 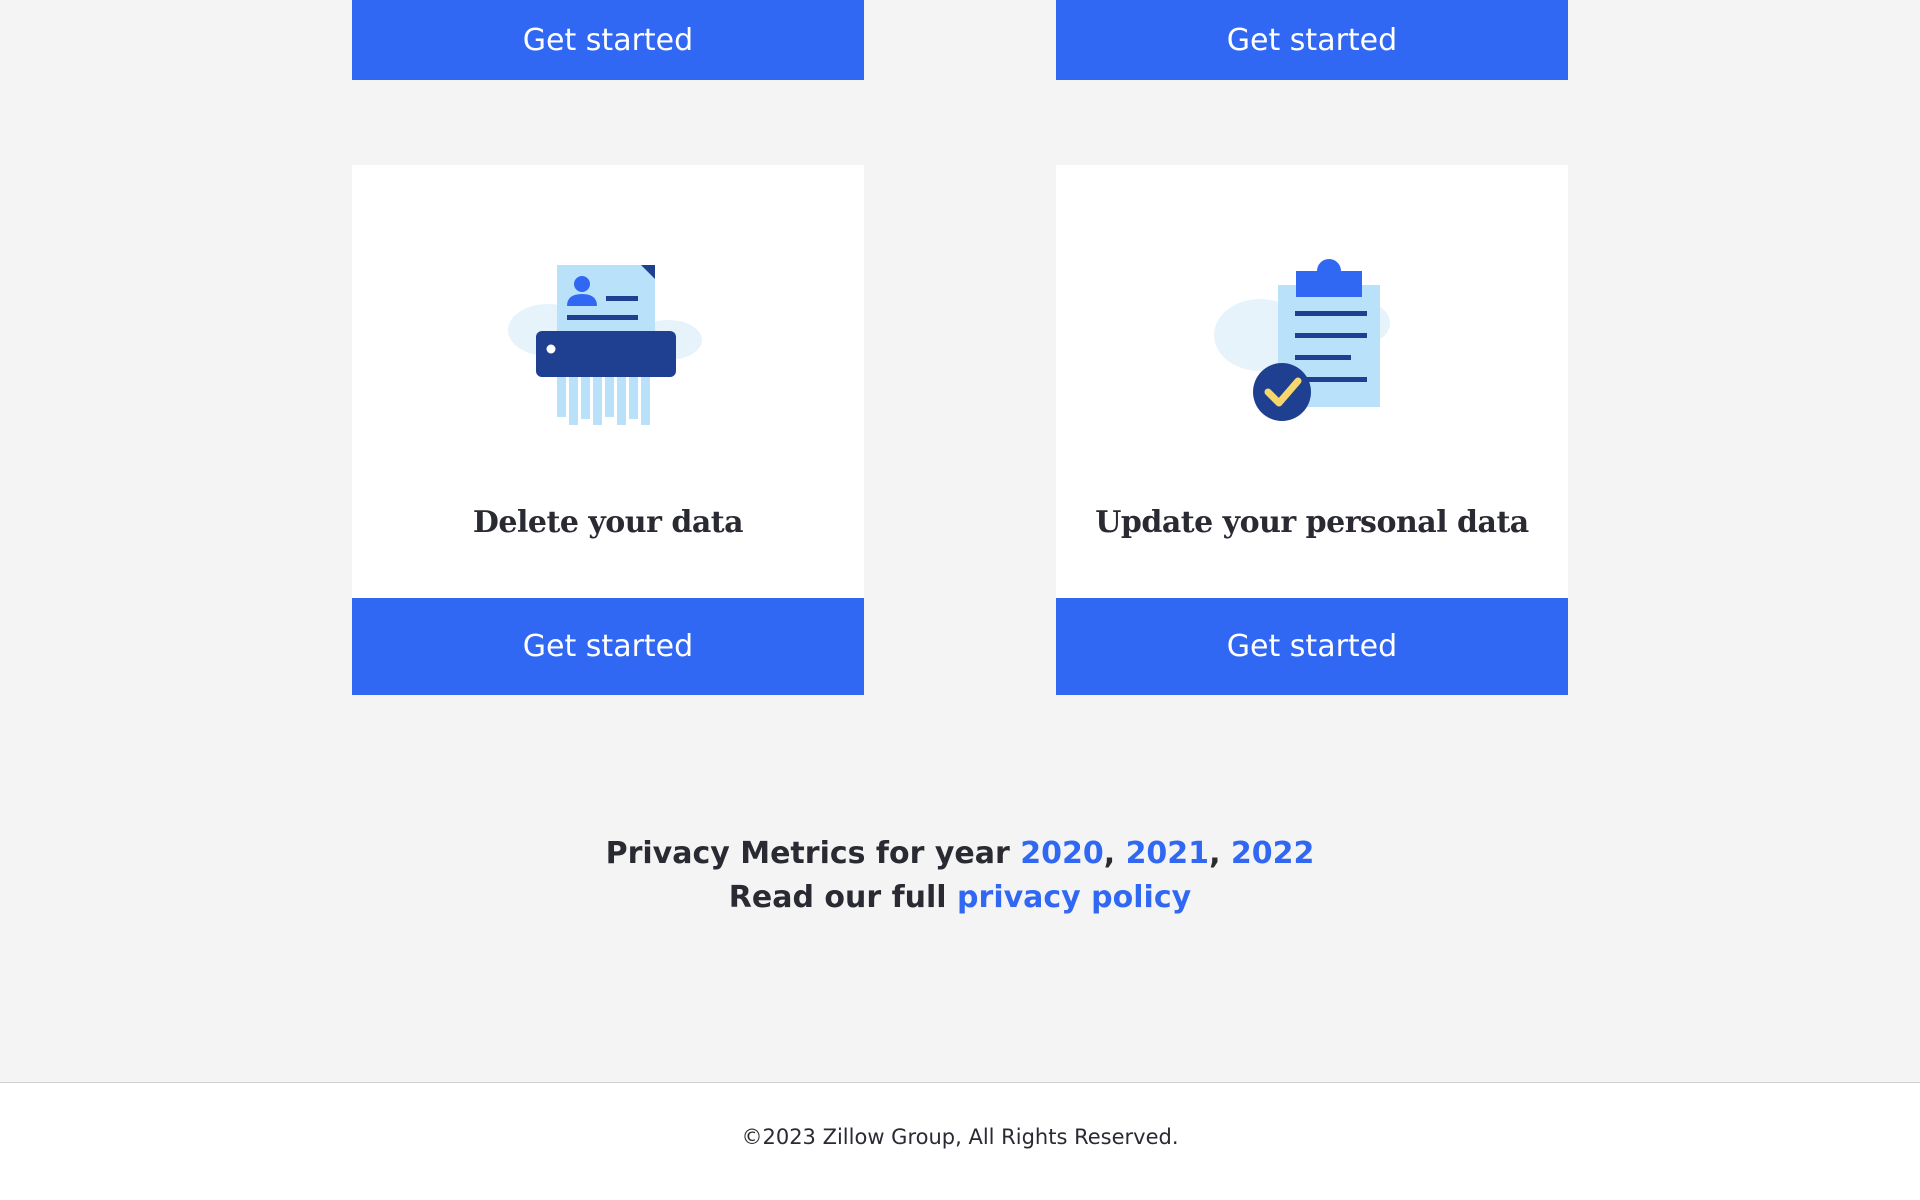 What do you see at coordinates (1273, 853) in the screenshot?
I see `year-link-2022: 2022` at bounding box center [1273, 853].